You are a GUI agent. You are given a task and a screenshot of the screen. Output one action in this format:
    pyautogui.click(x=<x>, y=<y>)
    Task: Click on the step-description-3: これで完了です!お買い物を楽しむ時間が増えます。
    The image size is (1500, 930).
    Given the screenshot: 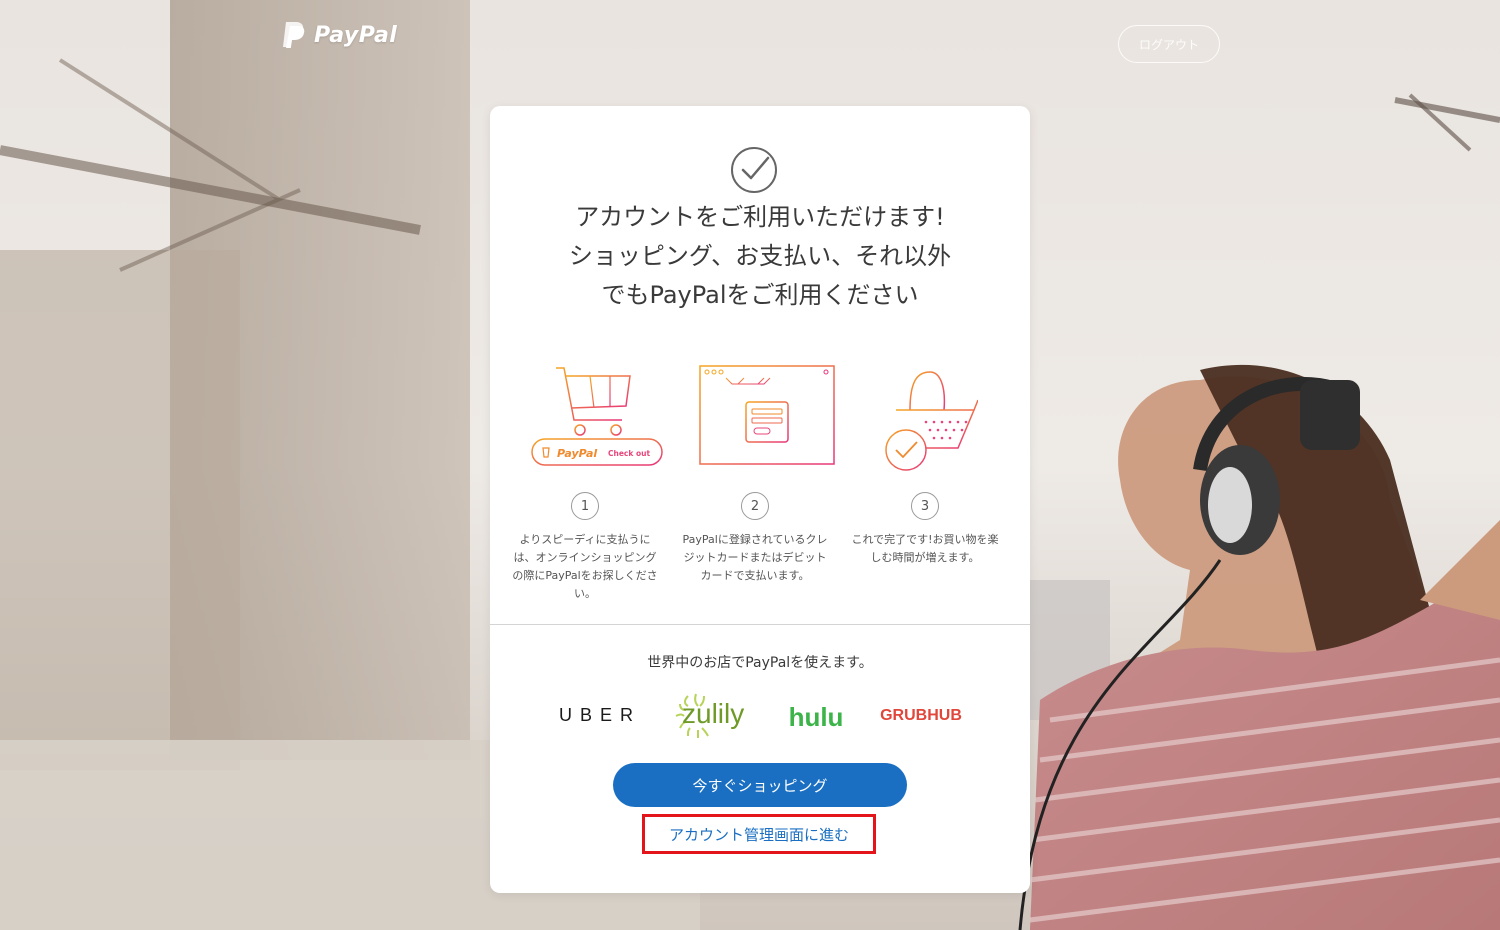 What is the action you would take?
    pyautogui.click(x=925, y=548)
    